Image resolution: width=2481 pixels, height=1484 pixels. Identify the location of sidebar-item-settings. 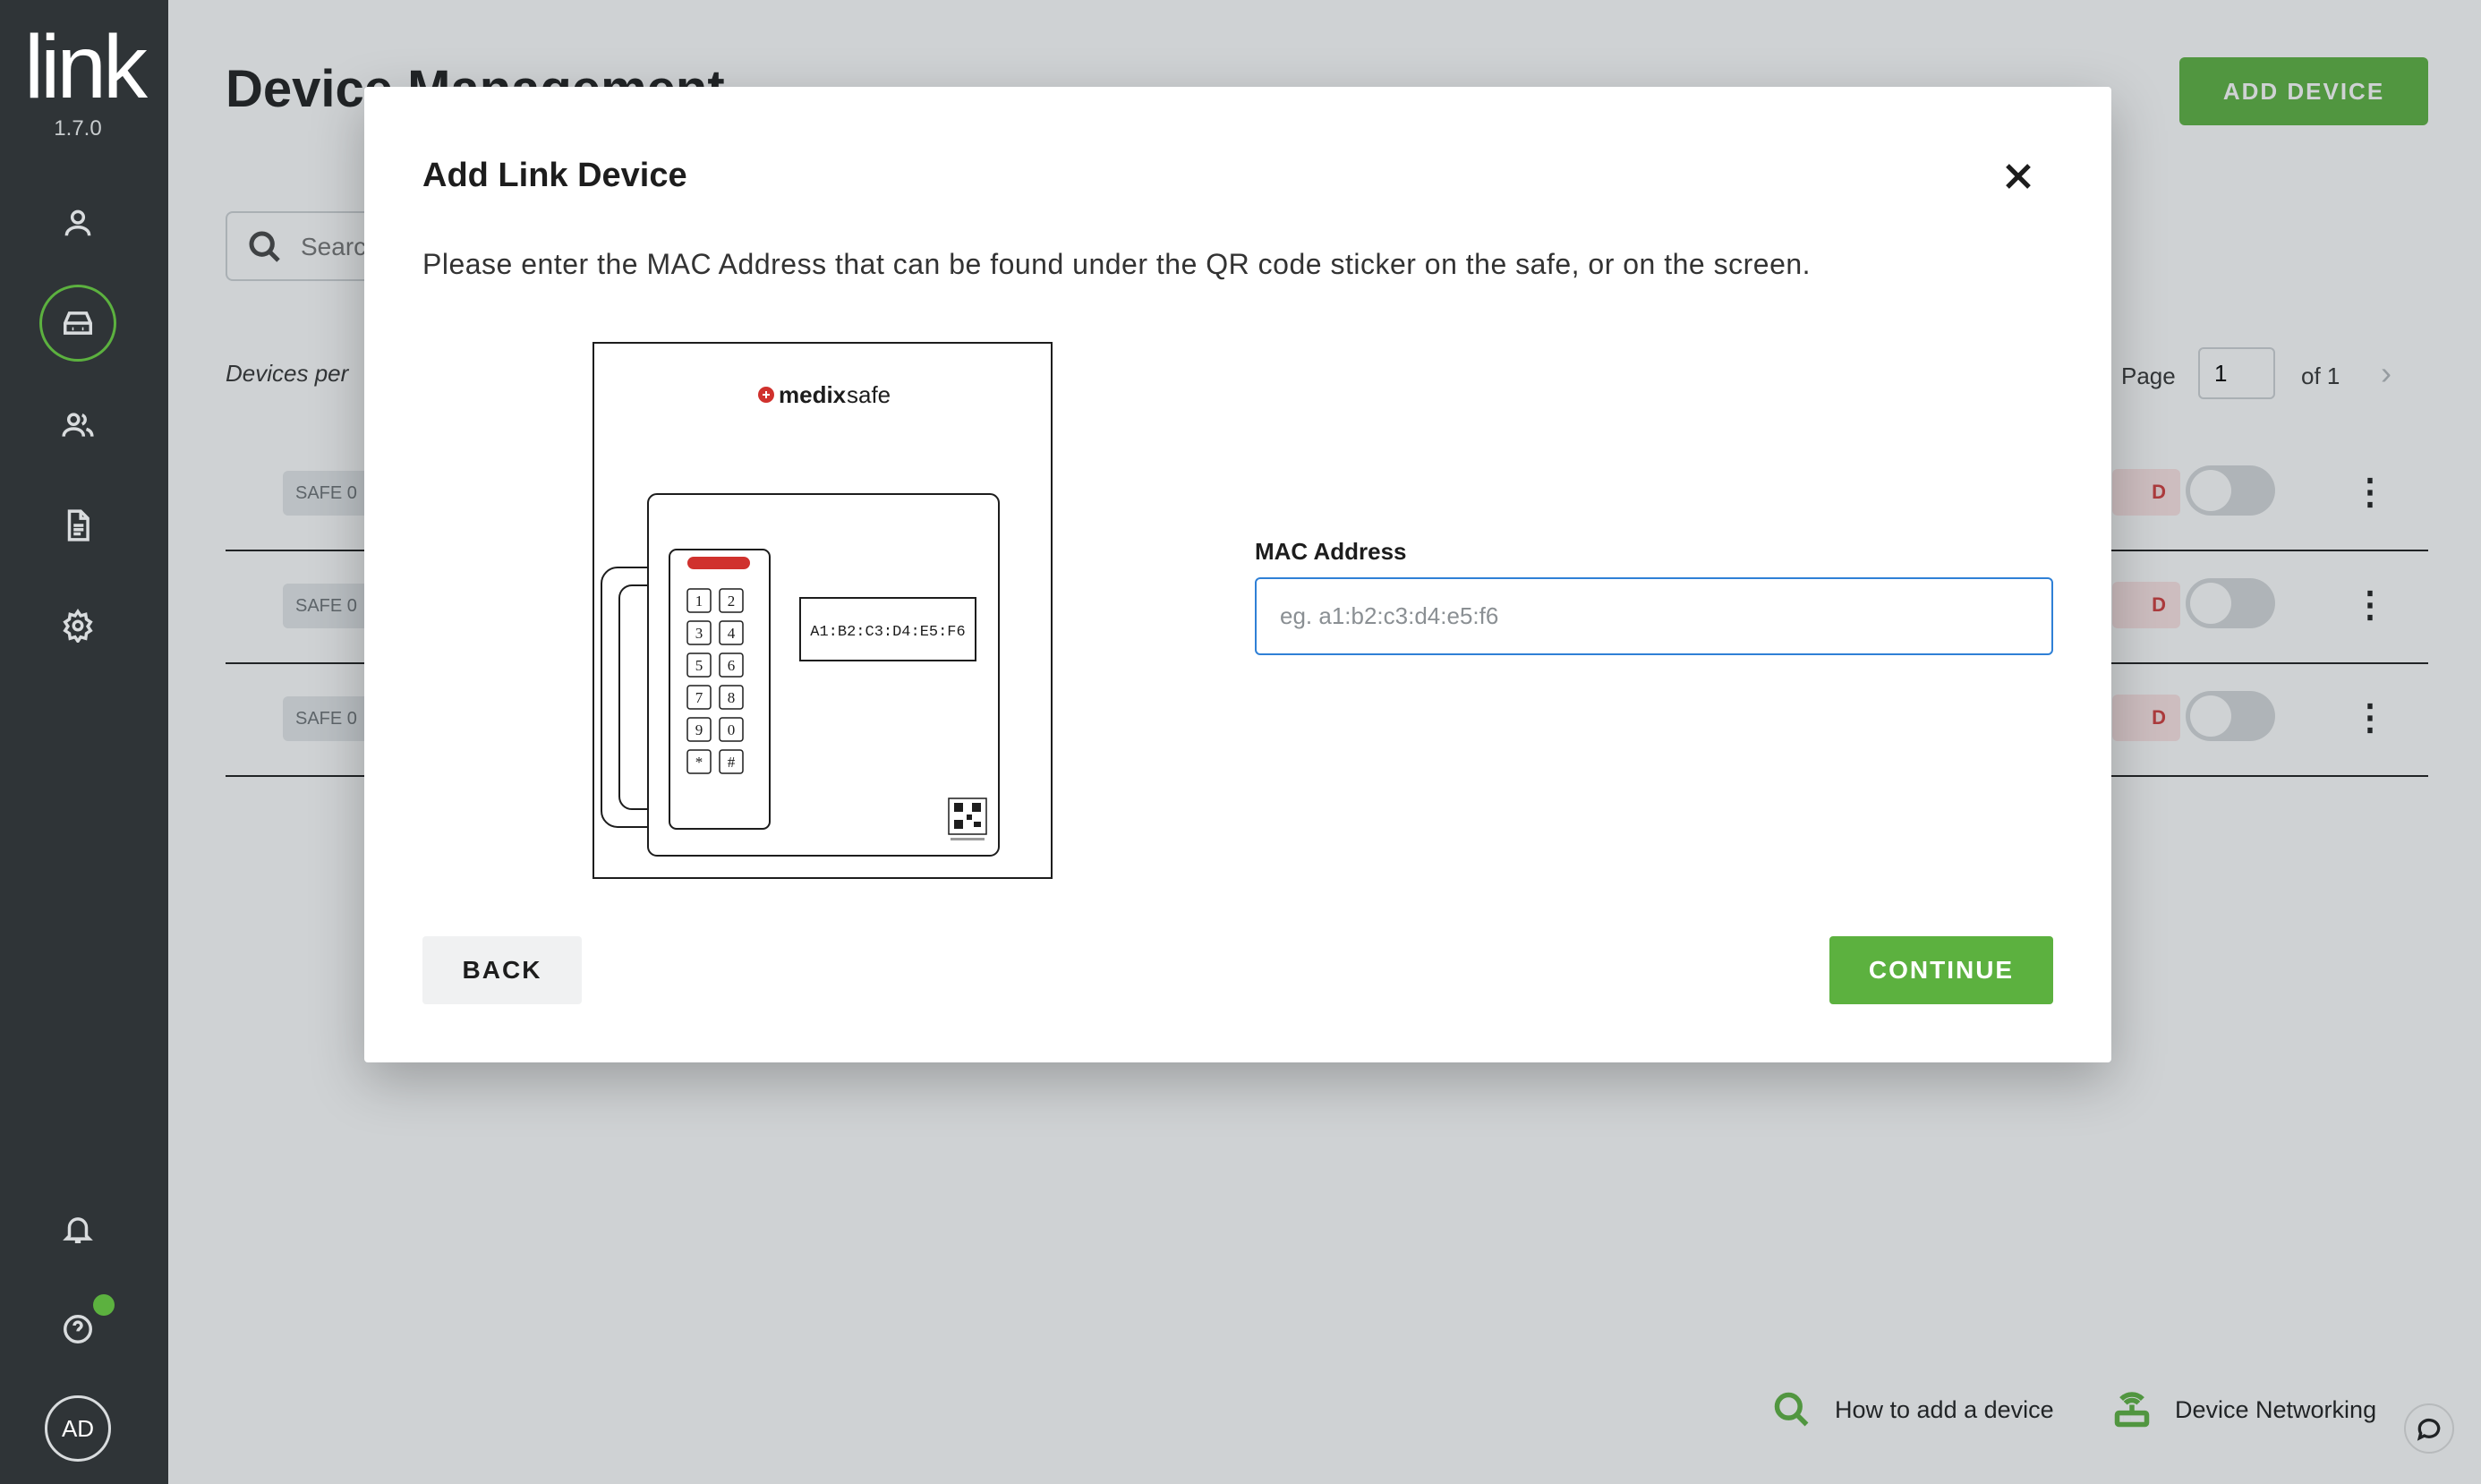
(77, 625).